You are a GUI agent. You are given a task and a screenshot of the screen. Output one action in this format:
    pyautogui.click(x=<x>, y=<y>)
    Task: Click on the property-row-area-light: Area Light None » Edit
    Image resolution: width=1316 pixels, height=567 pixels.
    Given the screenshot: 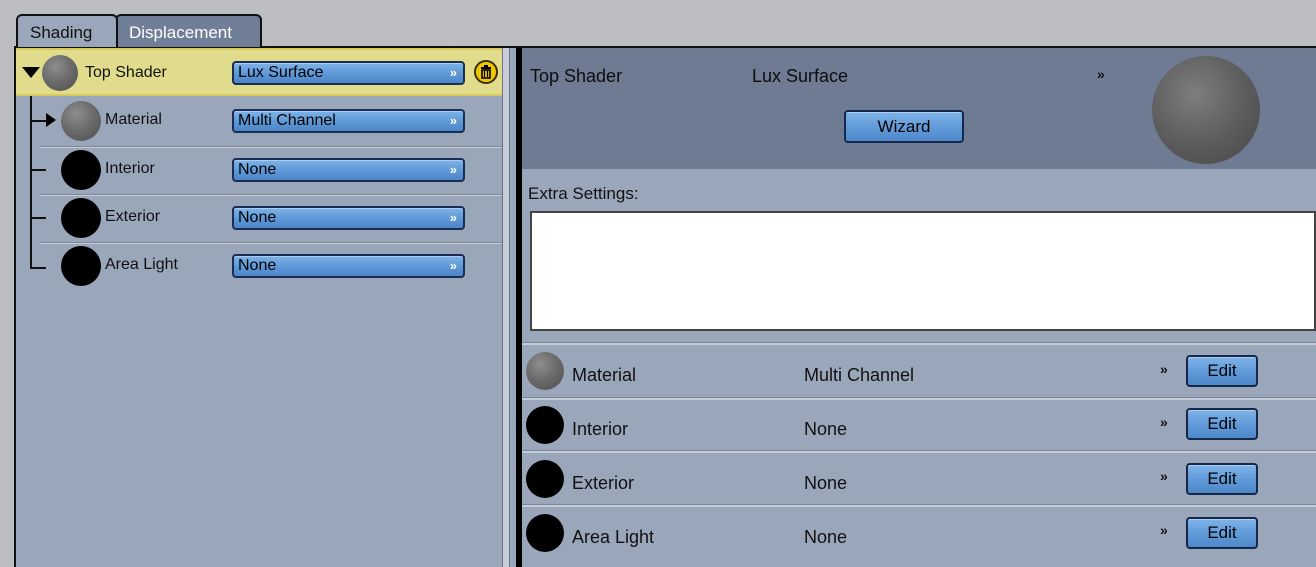 What is the action you would take?
    pyautogui.click(x=919, y=533)
    